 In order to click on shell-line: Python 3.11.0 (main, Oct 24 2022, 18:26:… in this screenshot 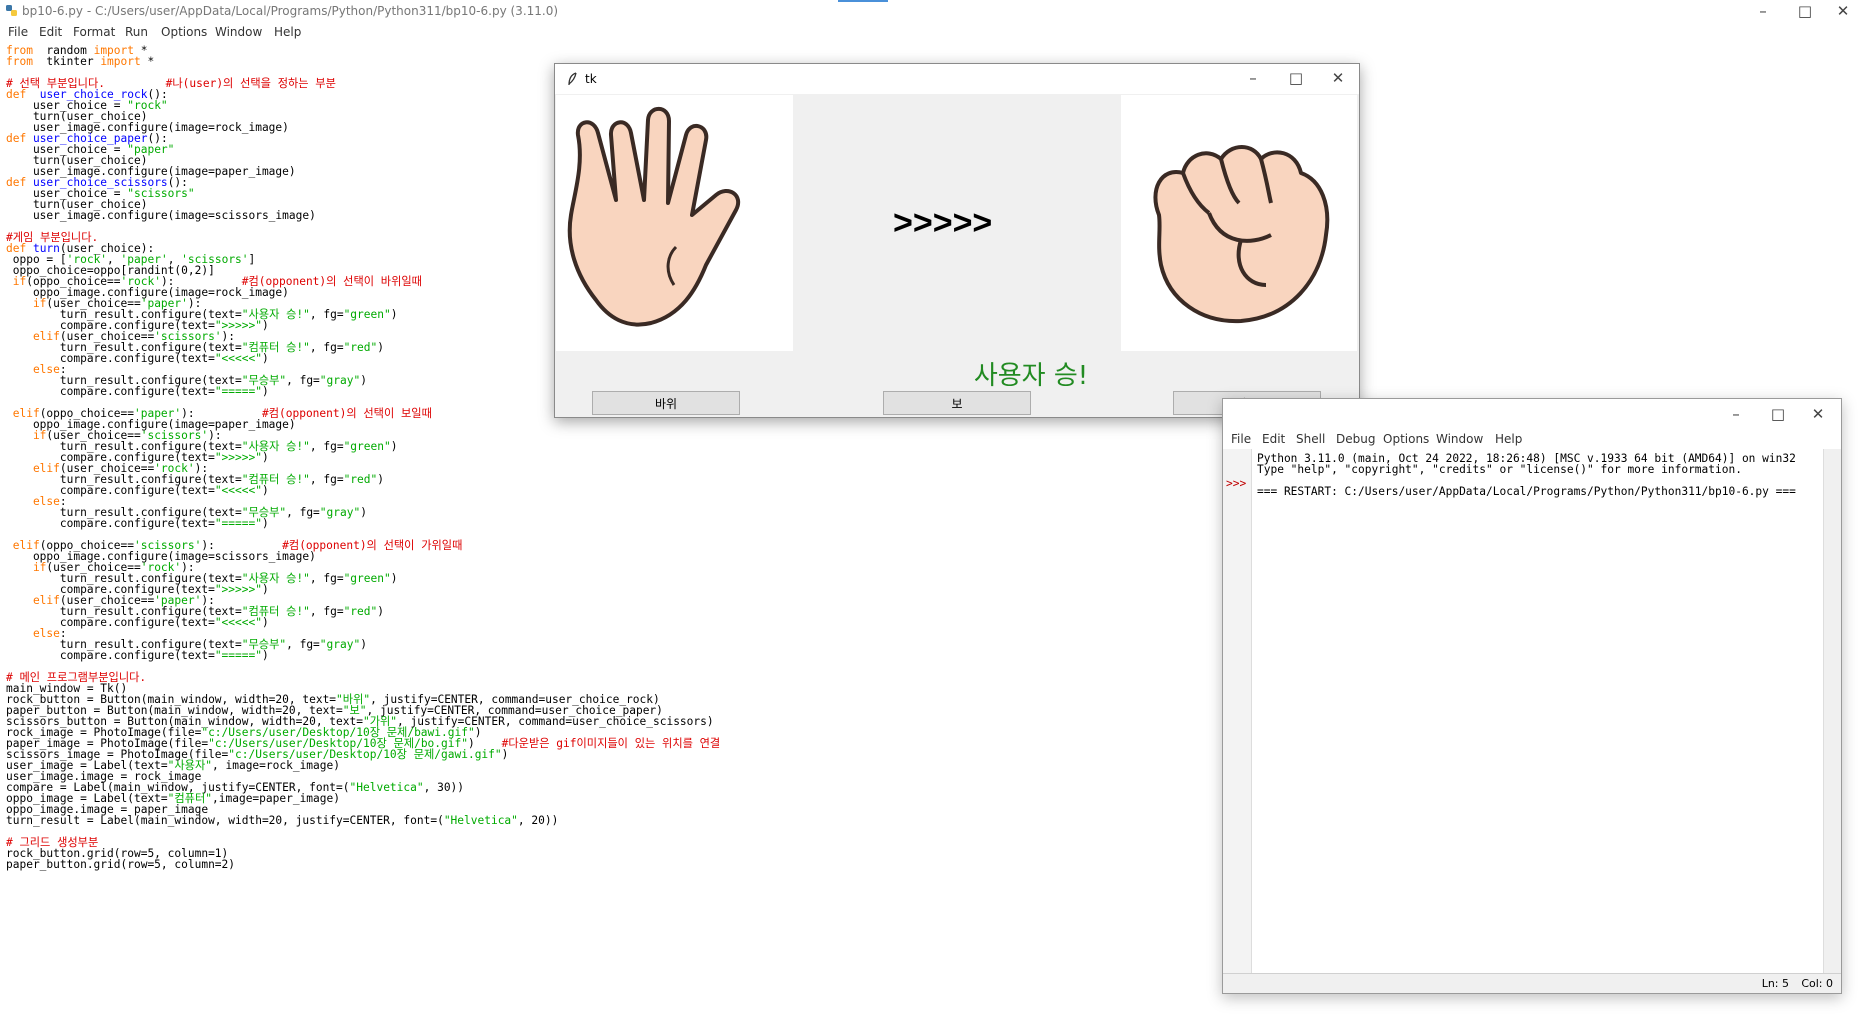, I will do `click(1526, 458)`.